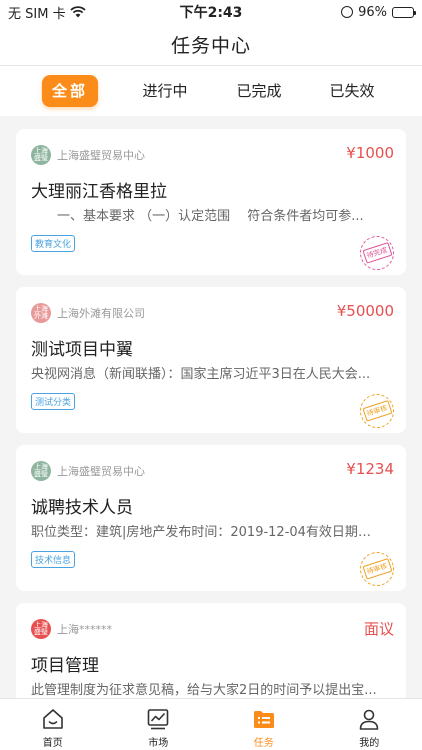 Image resolution: width=422 pixels, height=750 pixels. I want to click on bottom-tab-bar: 首页 市场 任务 我的, so click(211, 724).